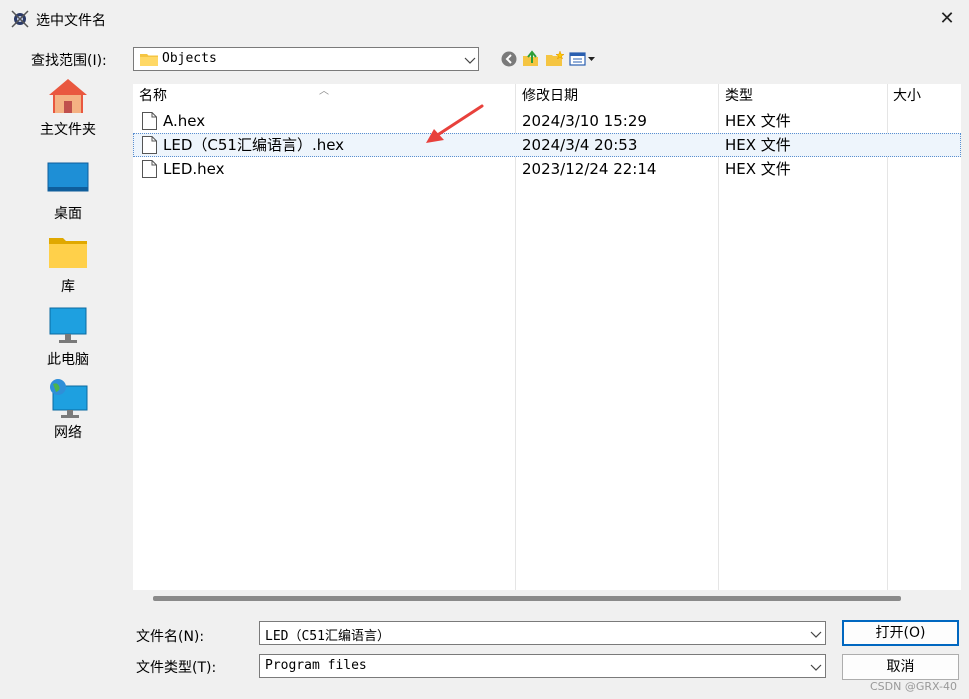 The width and height of the screenshot is (969, 699). What do you see at coordinates (69, 398) in the screenshot?
I see `network-icon` at bounding box center [69, 398].